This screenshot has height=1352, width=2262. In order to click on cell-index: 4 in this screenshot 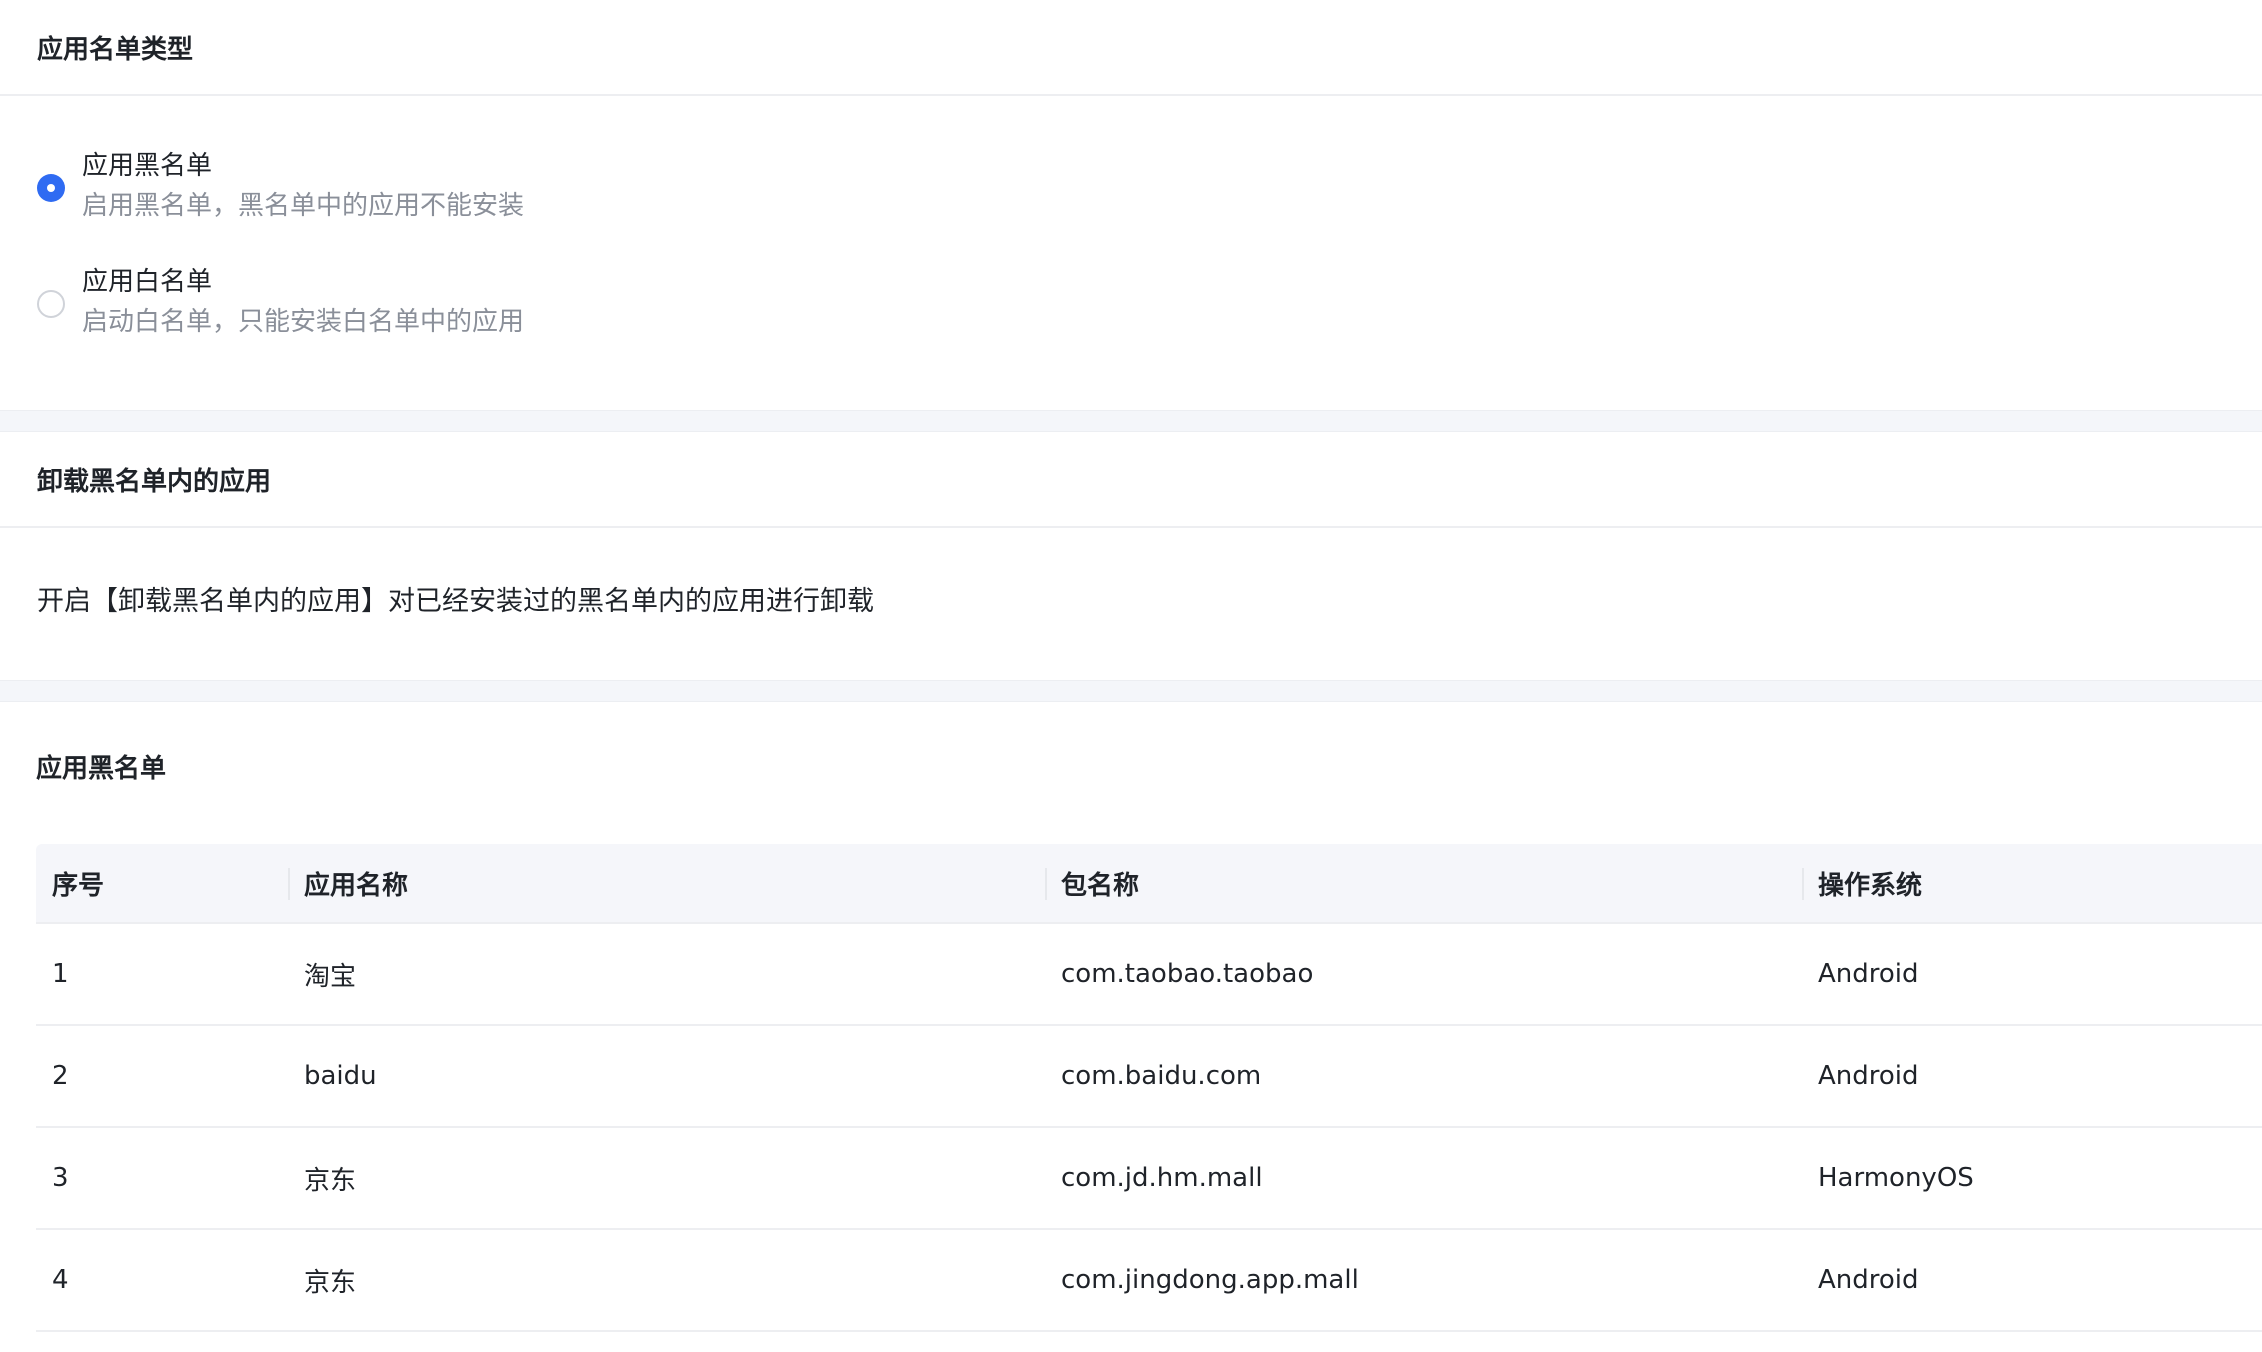, I will do `click(60, 1280)`.